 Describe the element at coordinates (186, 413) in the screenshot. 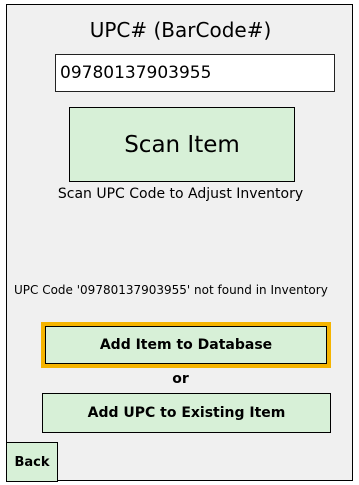

I see `add-upc-to-existing-item-button: Add UPC to Existing Item` at that location.